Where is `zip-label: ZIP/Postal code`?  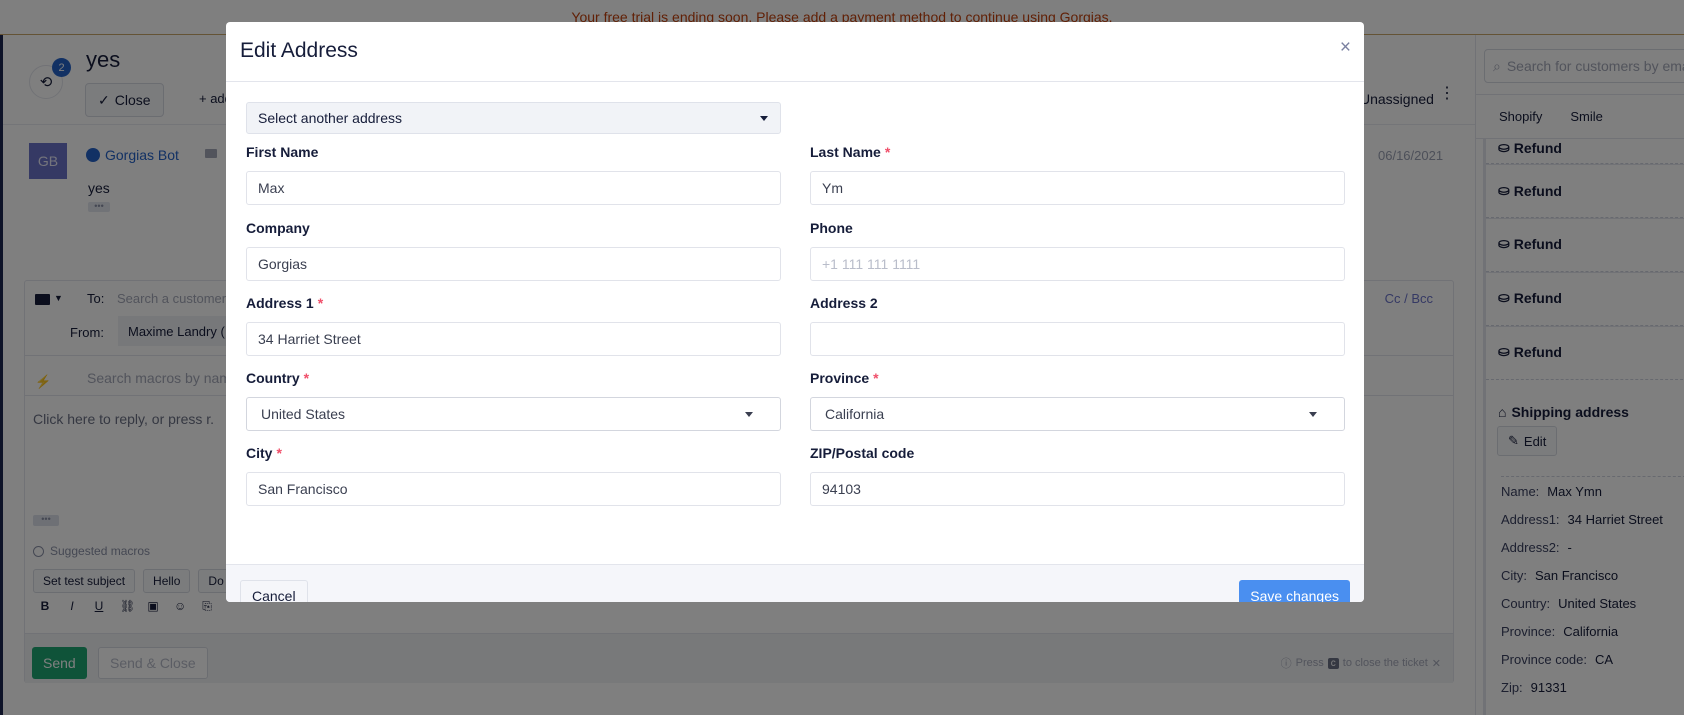 zip-label: ZIP/Postal code is located at coordinates (862, 453).